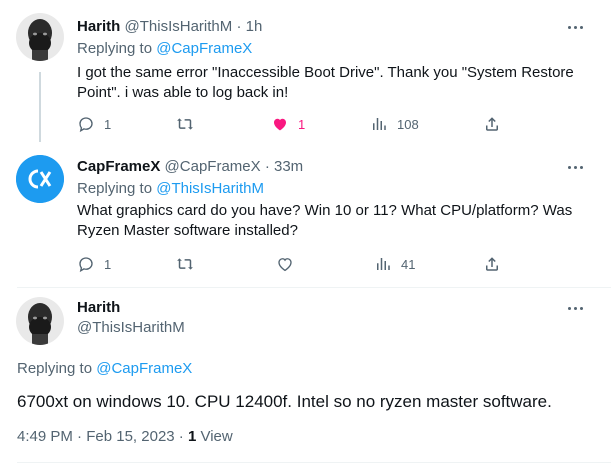  What do you see at coordinates (216, 436) in the screenshot?
I see `views-label: View` at bounding box center [216, 436].